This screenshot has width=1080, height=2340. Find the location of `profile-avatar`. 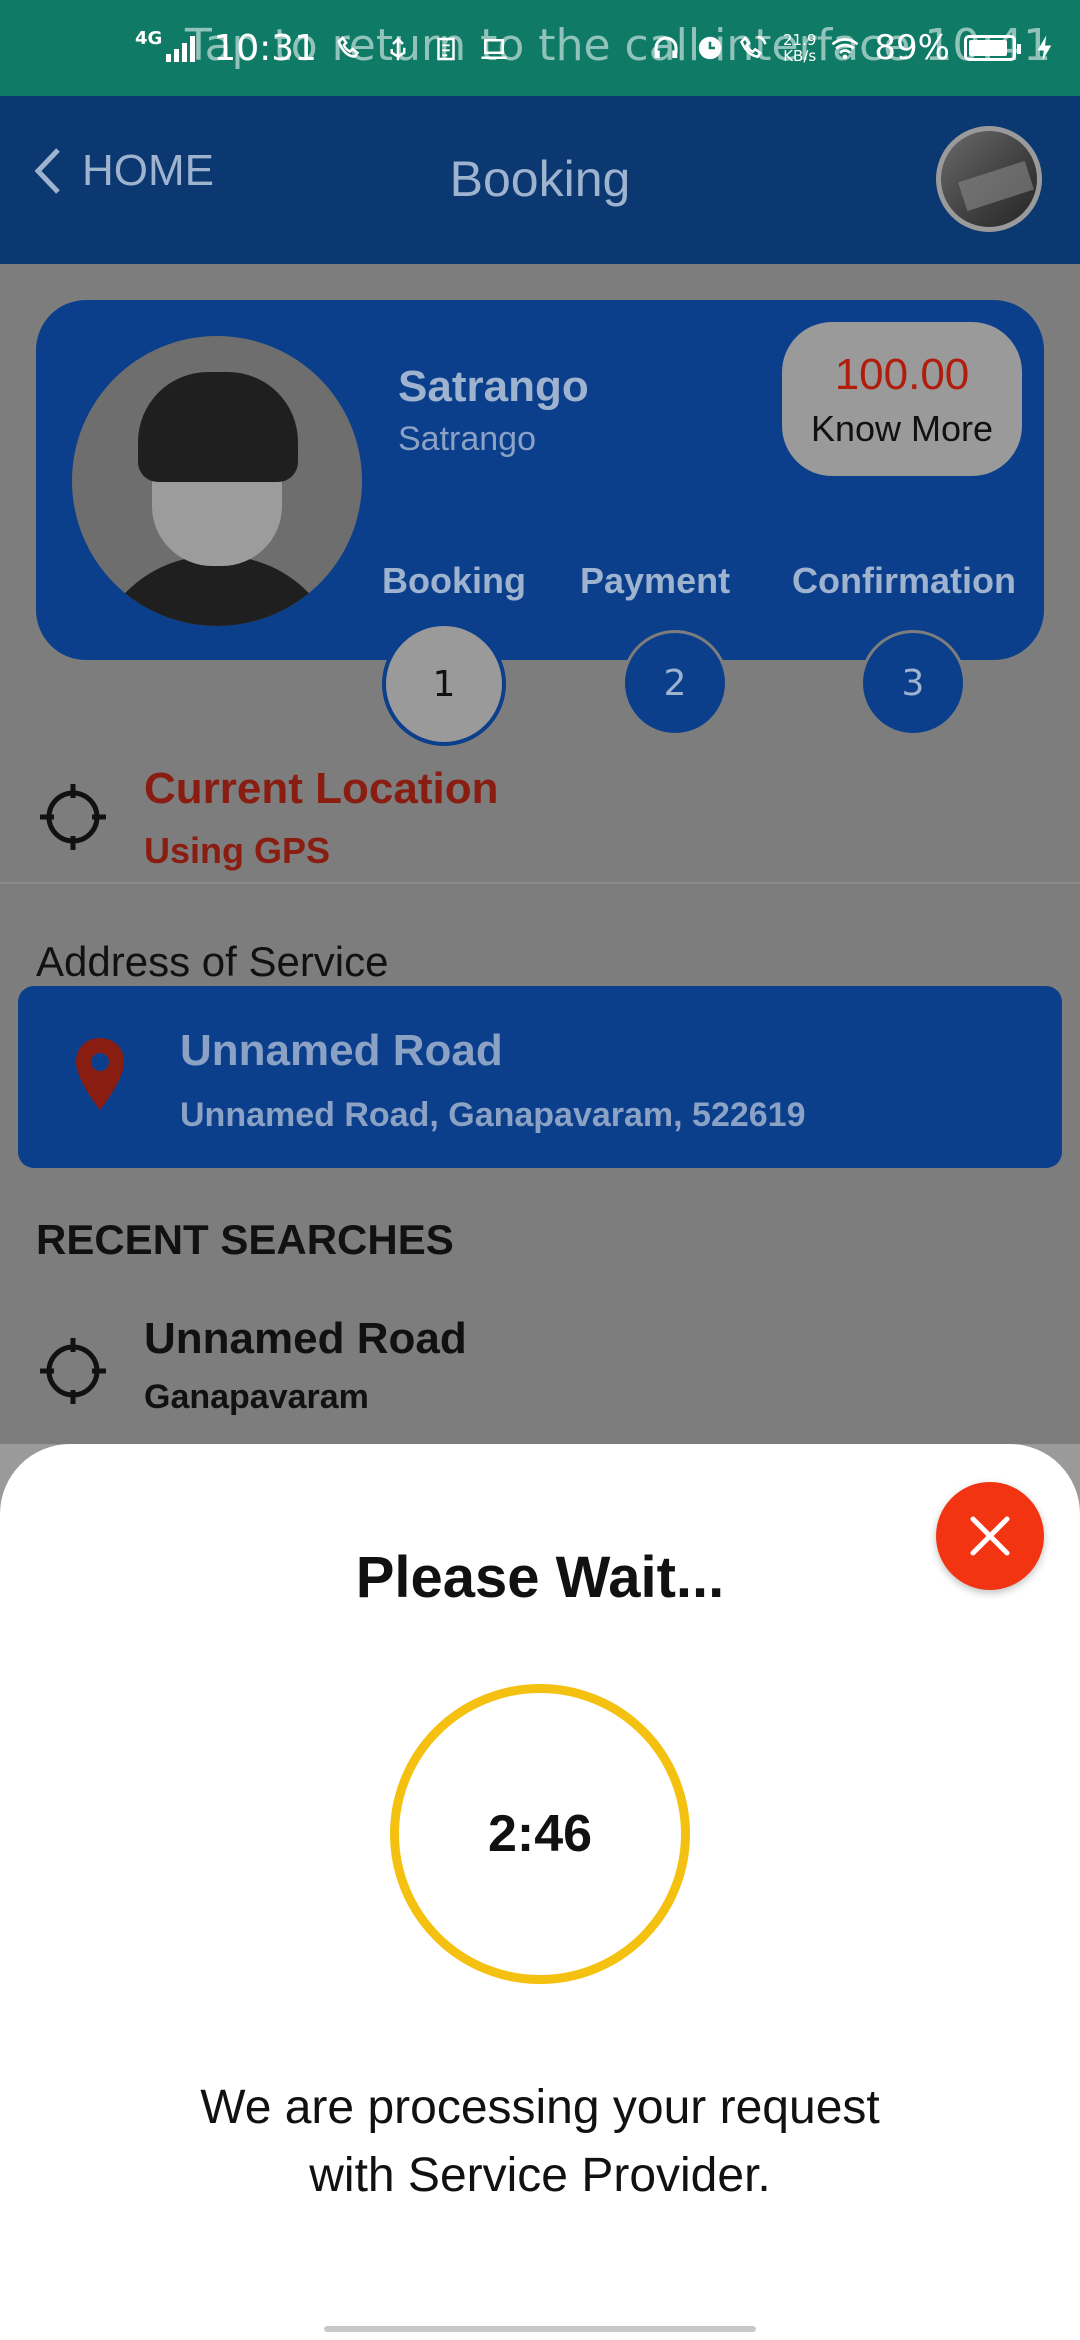

profile-avatar is located at coordinates (989, 179).